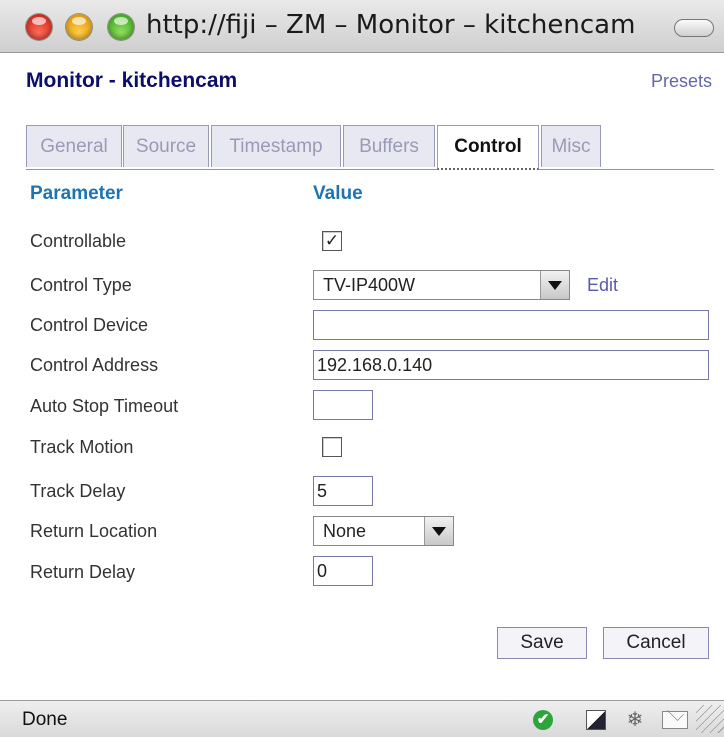 The width and height of the screenshot is (724, 737). Describe the element at coordinates (675, 720) in the screenshot. I see `mail-icon` at that location.